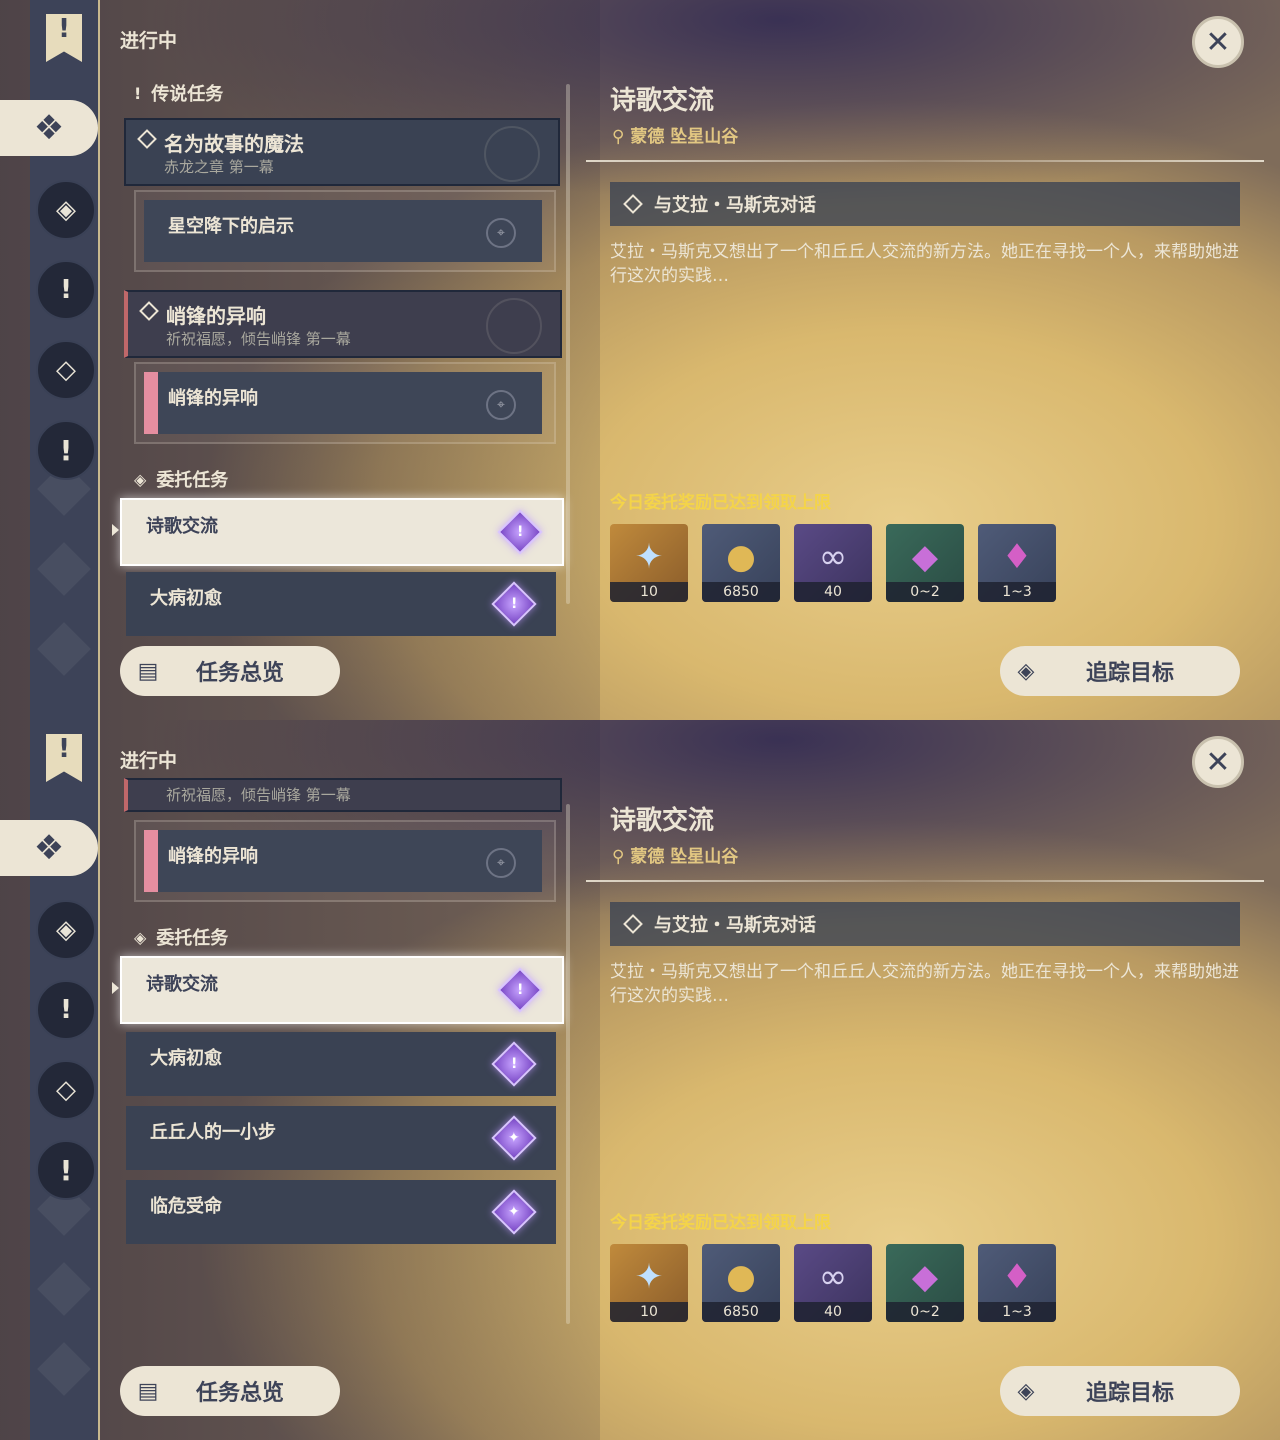 This screenshot has width=1280, height=1440. What do you see at coordinates (179, 94) in the screenshot?
I see `legend-section-header: ! 传说任务` at bounding box center [179, 94].